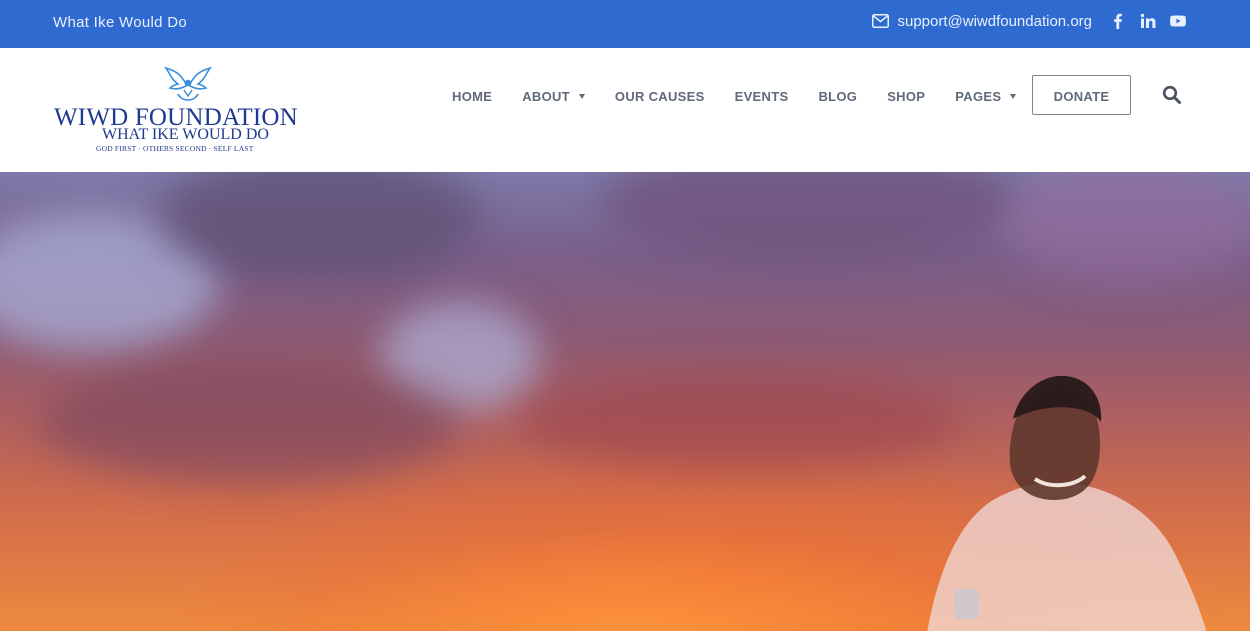 The image size is (1250, 631). Describe the element at coordinates (994, 21) in the screenshot. I see `support-email: support@wiwdfoundation.org` at that location.